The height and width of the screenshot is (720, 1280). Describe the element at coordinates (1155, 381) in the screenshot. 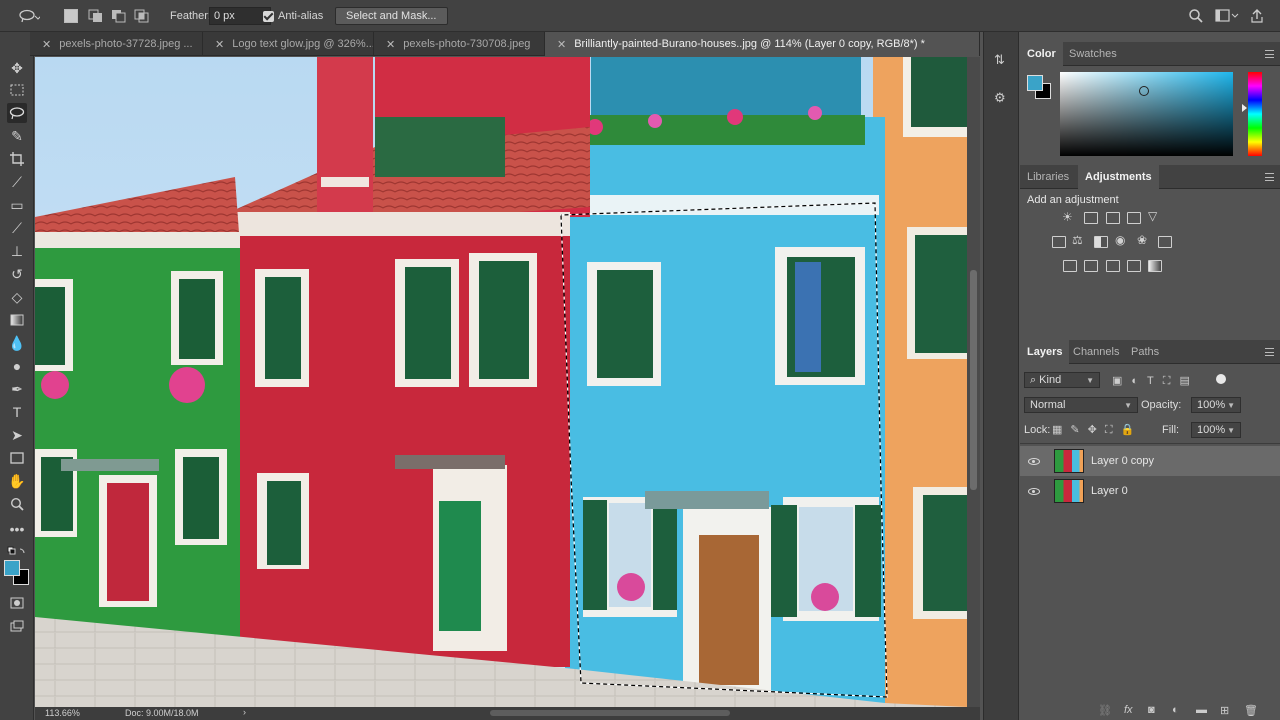

I see `filter-type-icons: ▣◐T⛶▤` at that location.